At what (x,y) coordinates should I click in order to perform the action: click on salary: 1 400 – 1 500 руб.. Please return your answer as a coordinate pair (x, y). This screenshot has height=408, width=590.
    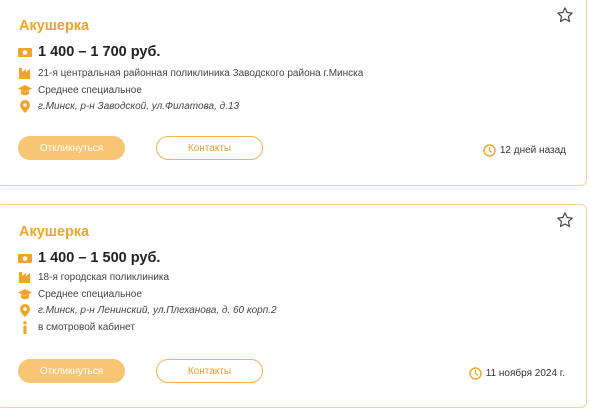
    Looking at the image, I should click on (99, 258).